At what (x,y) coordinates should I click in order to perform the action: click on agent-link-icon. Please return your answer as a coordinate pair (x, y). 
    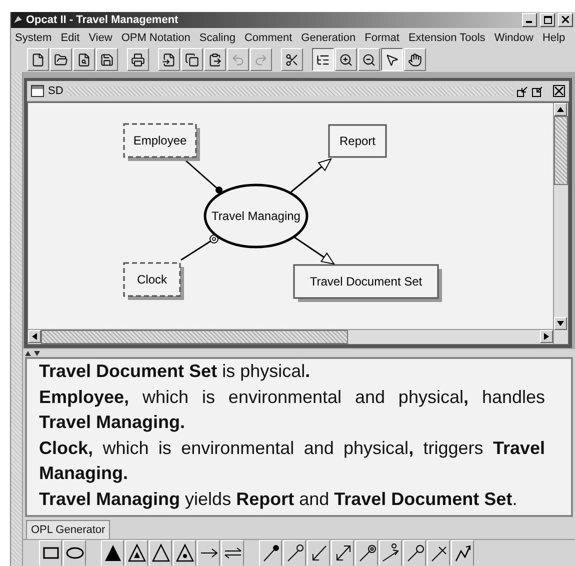
    Looking at the image, I should click on (270, 553).